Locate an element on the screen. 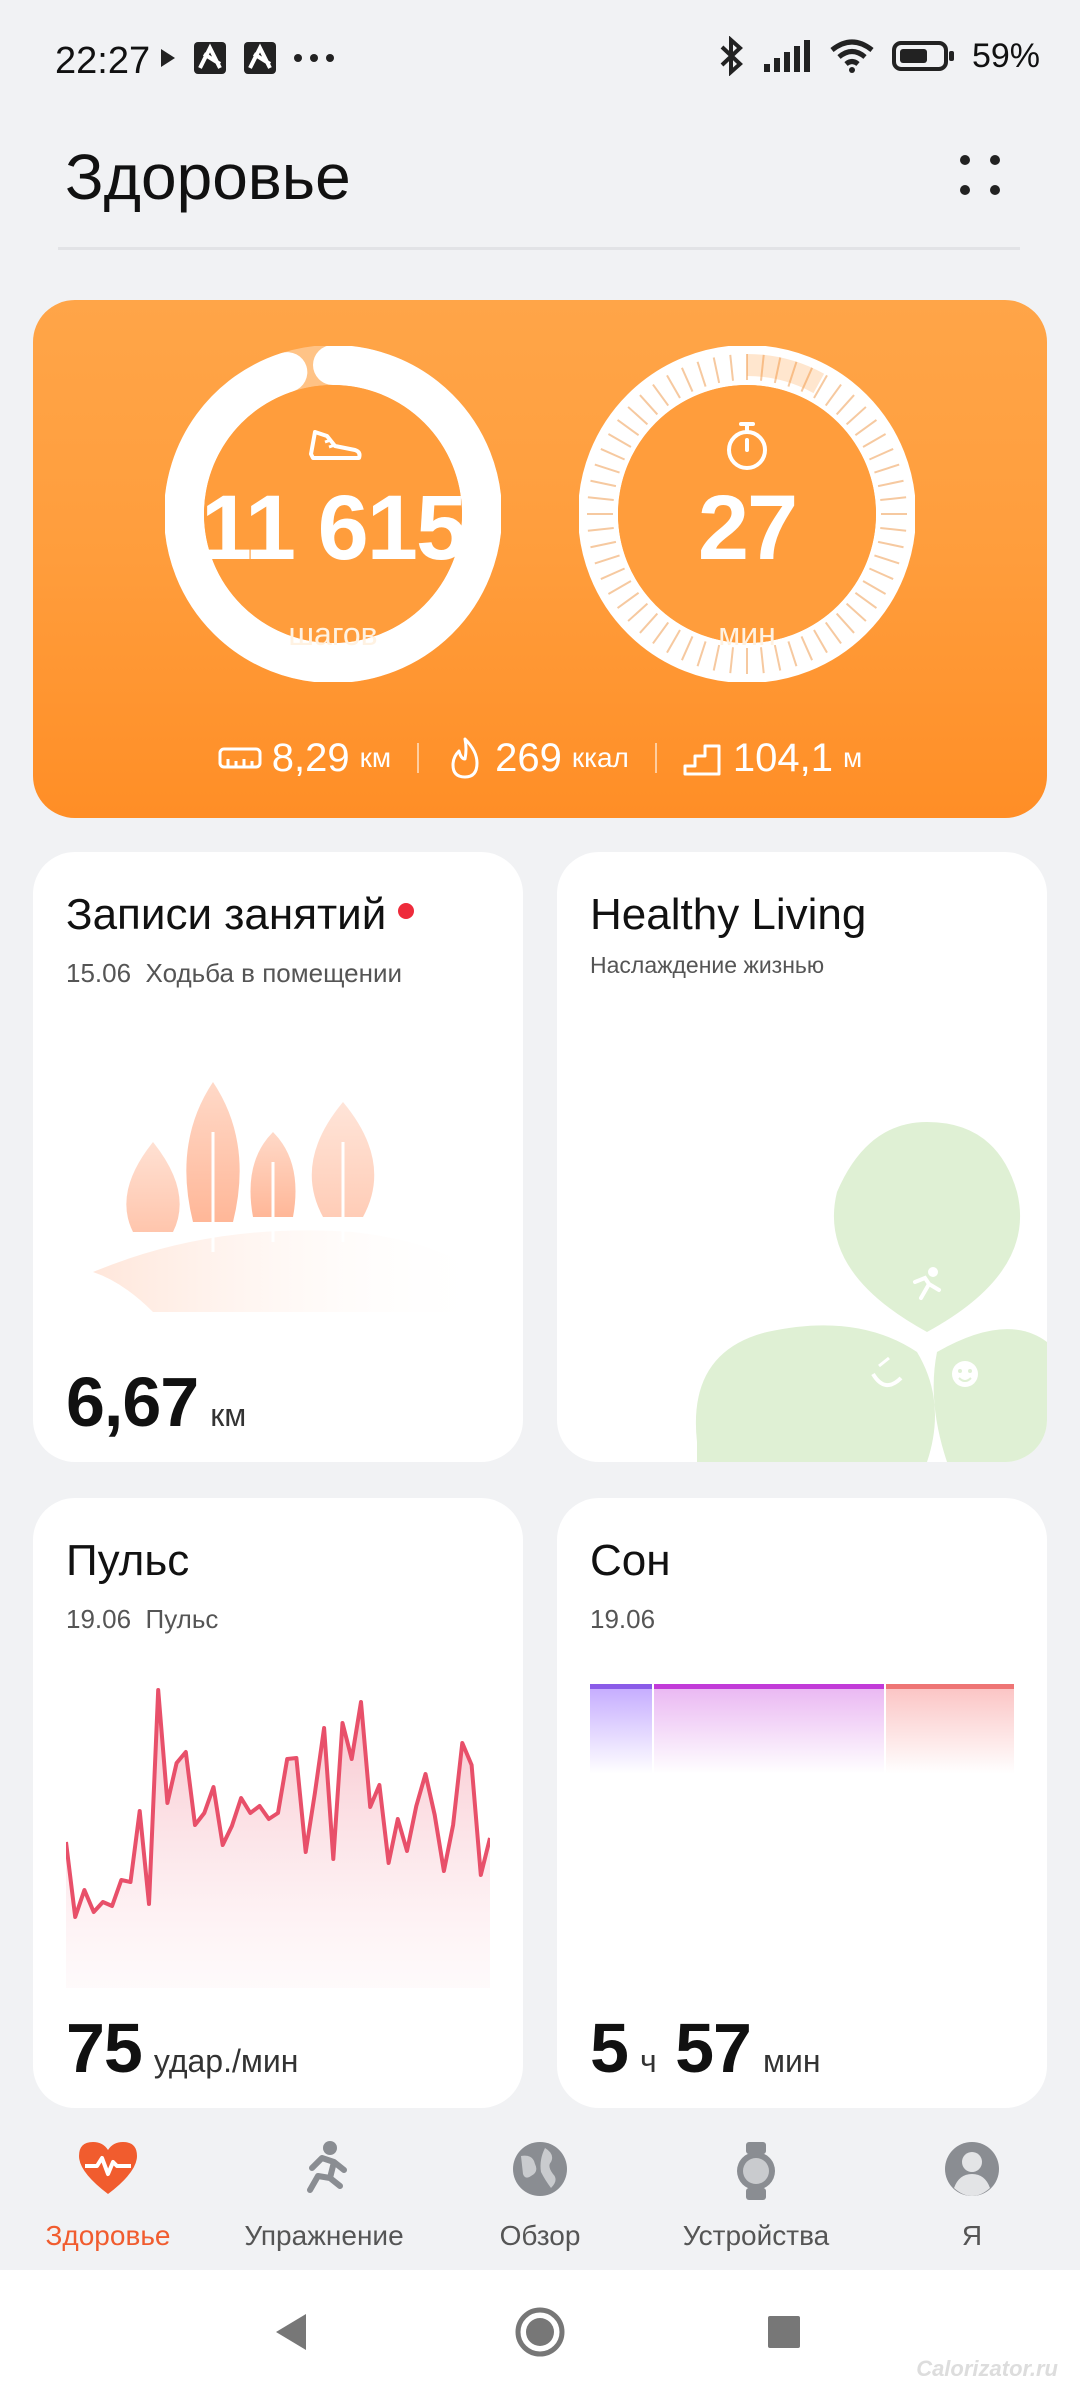 The image size is (1080, 2400). shoe-icon is located at coordinates (335, 445).